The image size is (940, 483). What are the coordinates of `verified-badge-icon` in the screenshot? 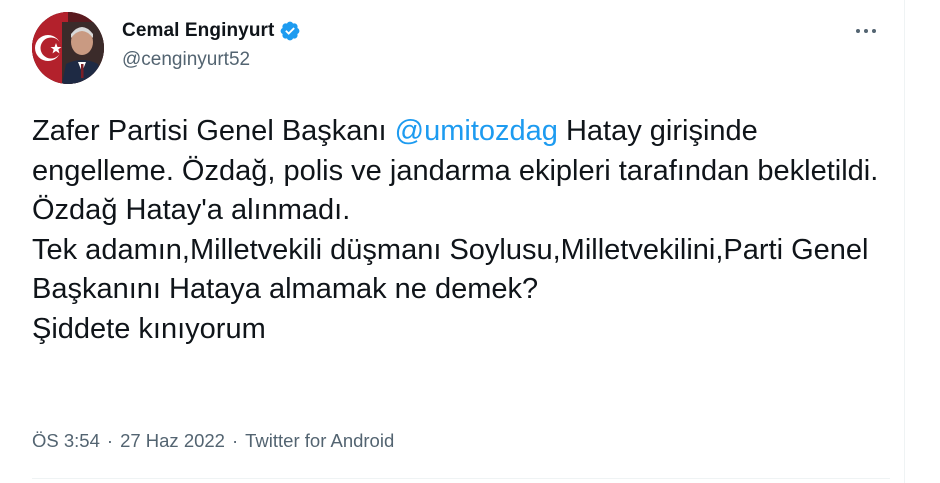 It's located at (290, 31).